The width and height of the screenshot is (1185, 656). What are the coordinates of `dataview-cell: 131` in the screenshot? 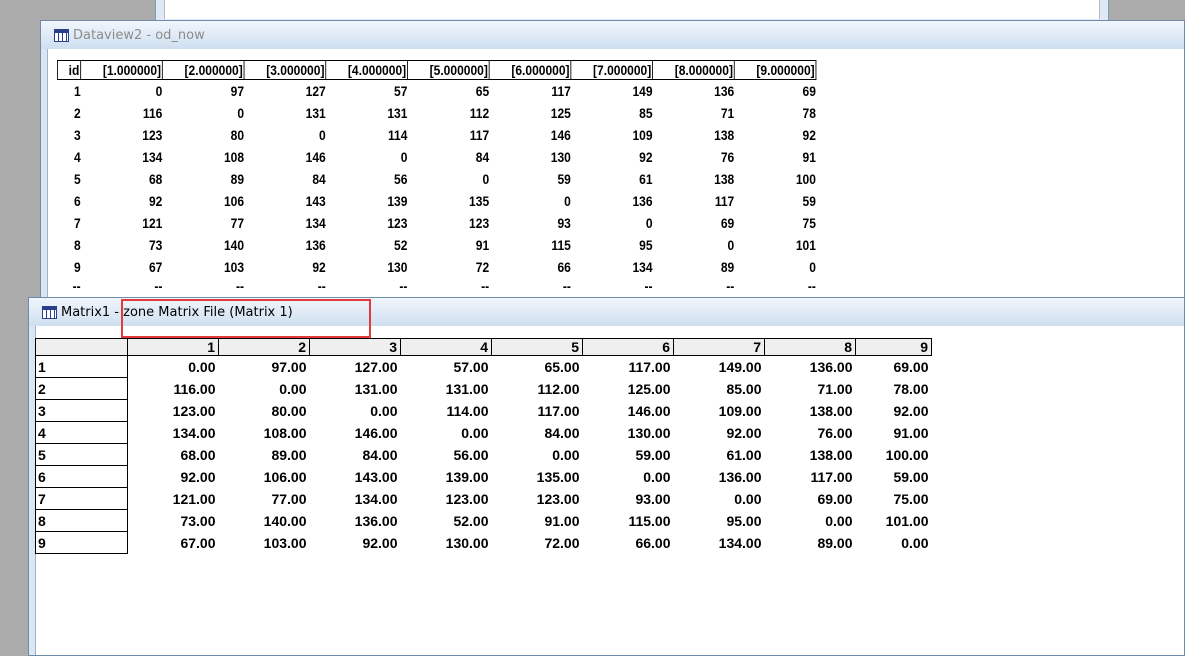 It's located at (366, 113).